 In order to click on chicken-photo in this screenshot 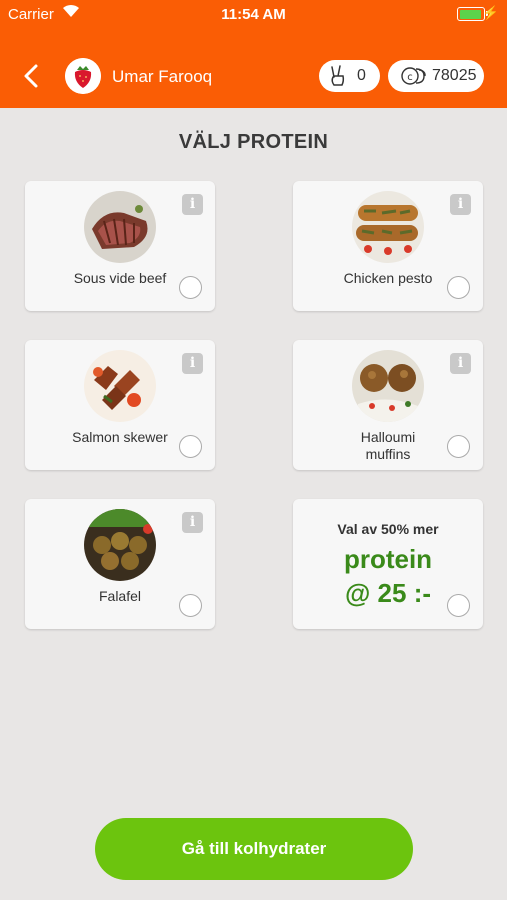, I will do `click(388, 227)`.